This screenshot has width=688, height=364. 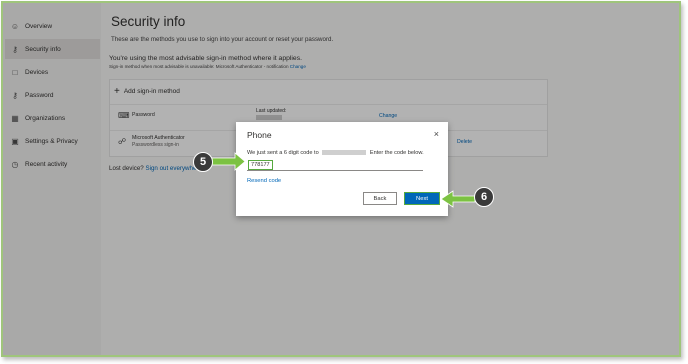 I want to click on next-button: Next, so click(x=422, y=198).